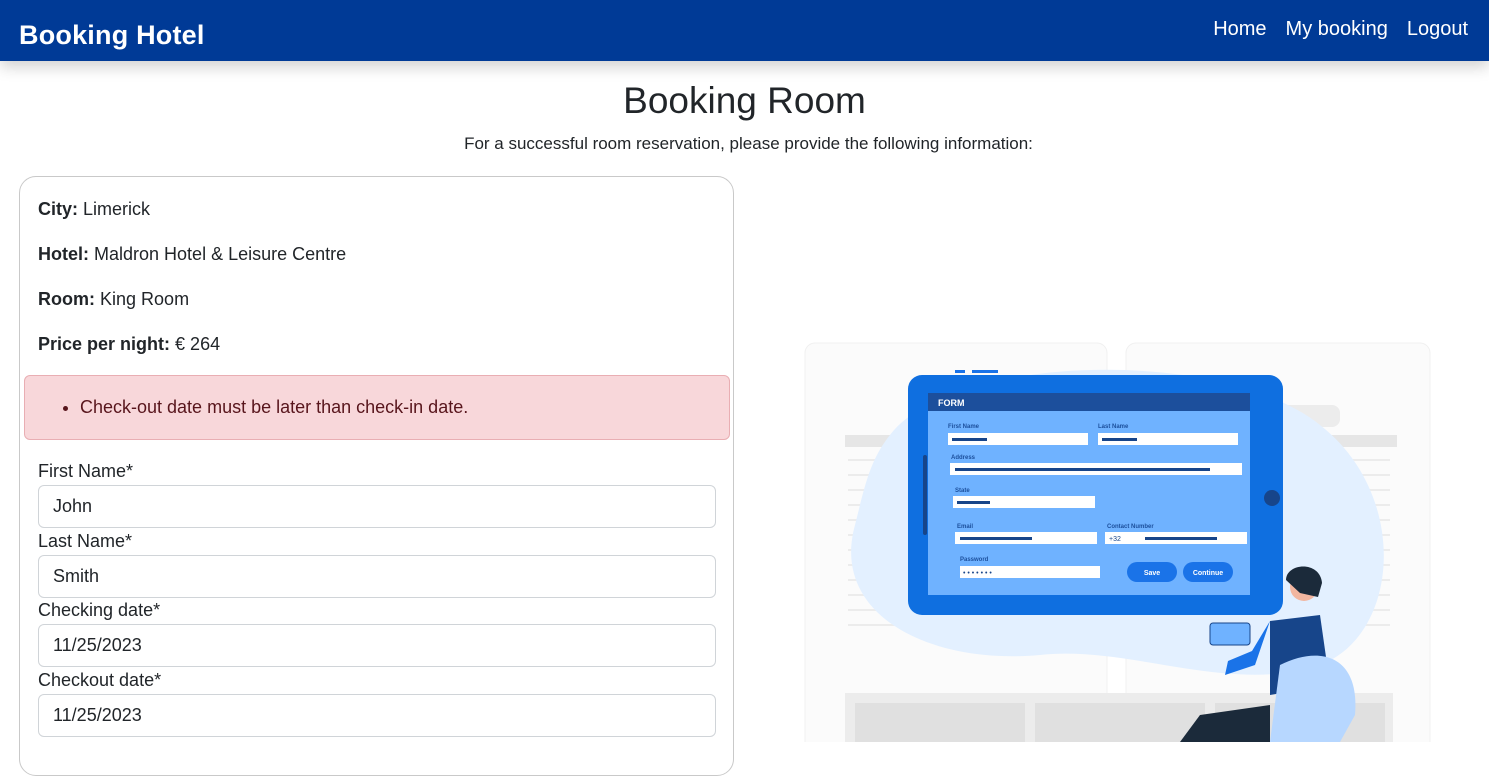 The image size is (1489, 776). What do you see at coordinates (1152, 573) in the screenshot?
I see `svg-text: Save` at bounding box center [1152, 573].